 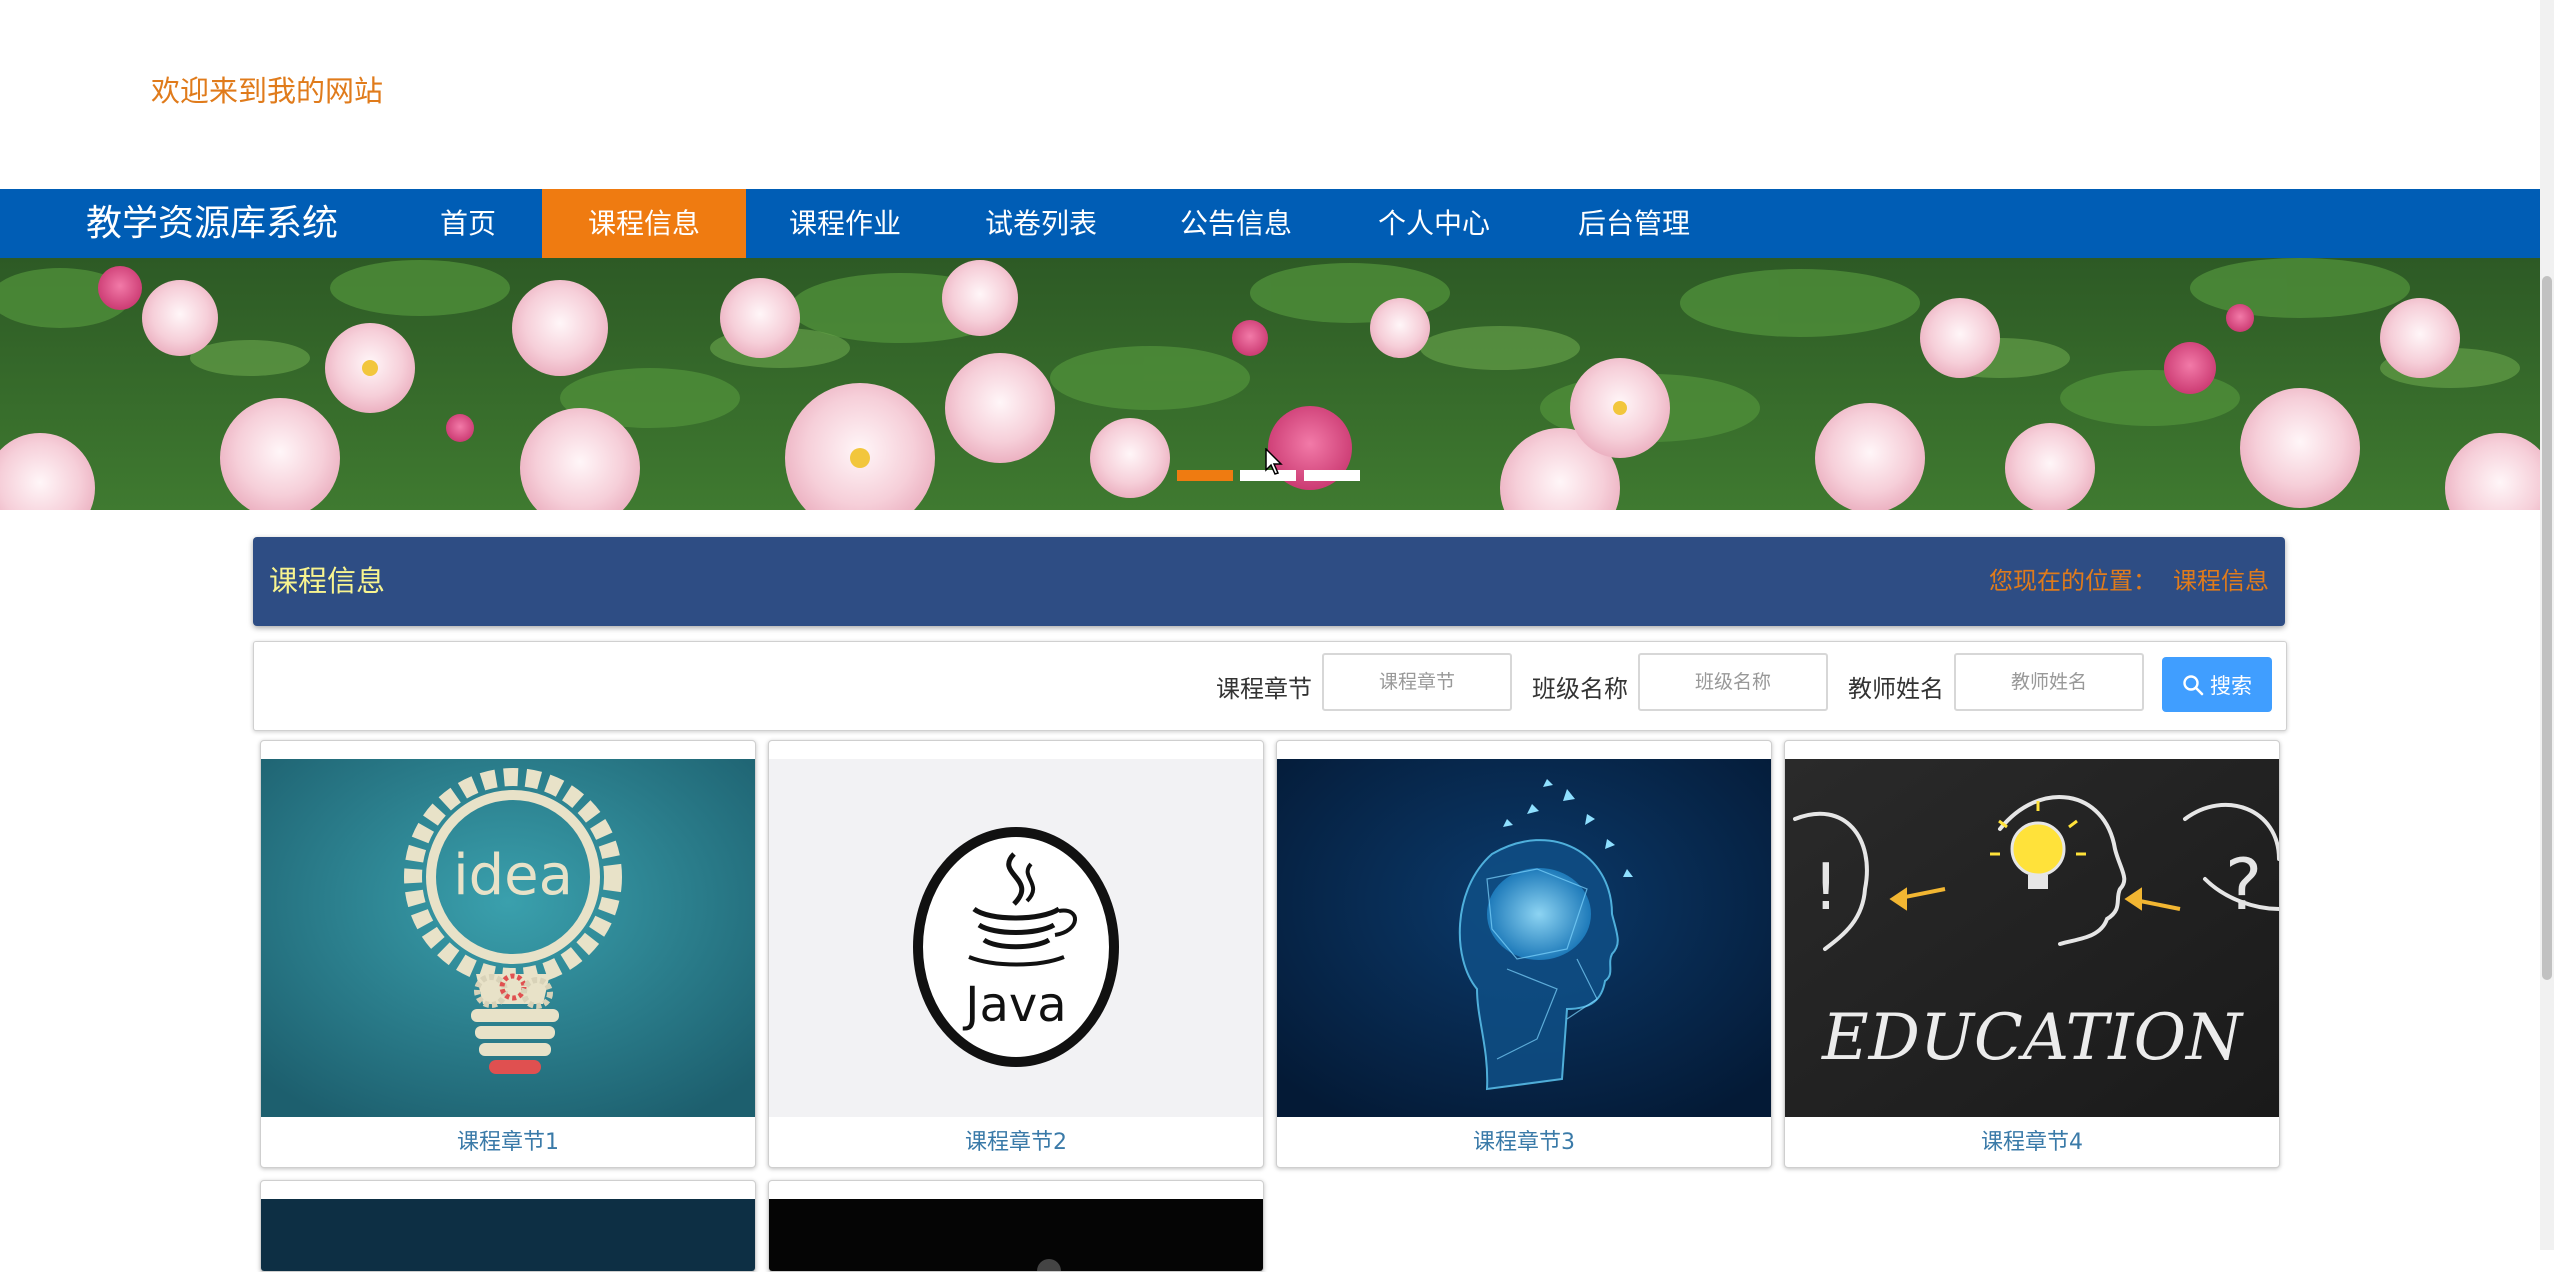 What do you see at coordinates (1014, 1005) in the screenshot?
I see `svg-text: Java` at bounding box center [1014, 1005].